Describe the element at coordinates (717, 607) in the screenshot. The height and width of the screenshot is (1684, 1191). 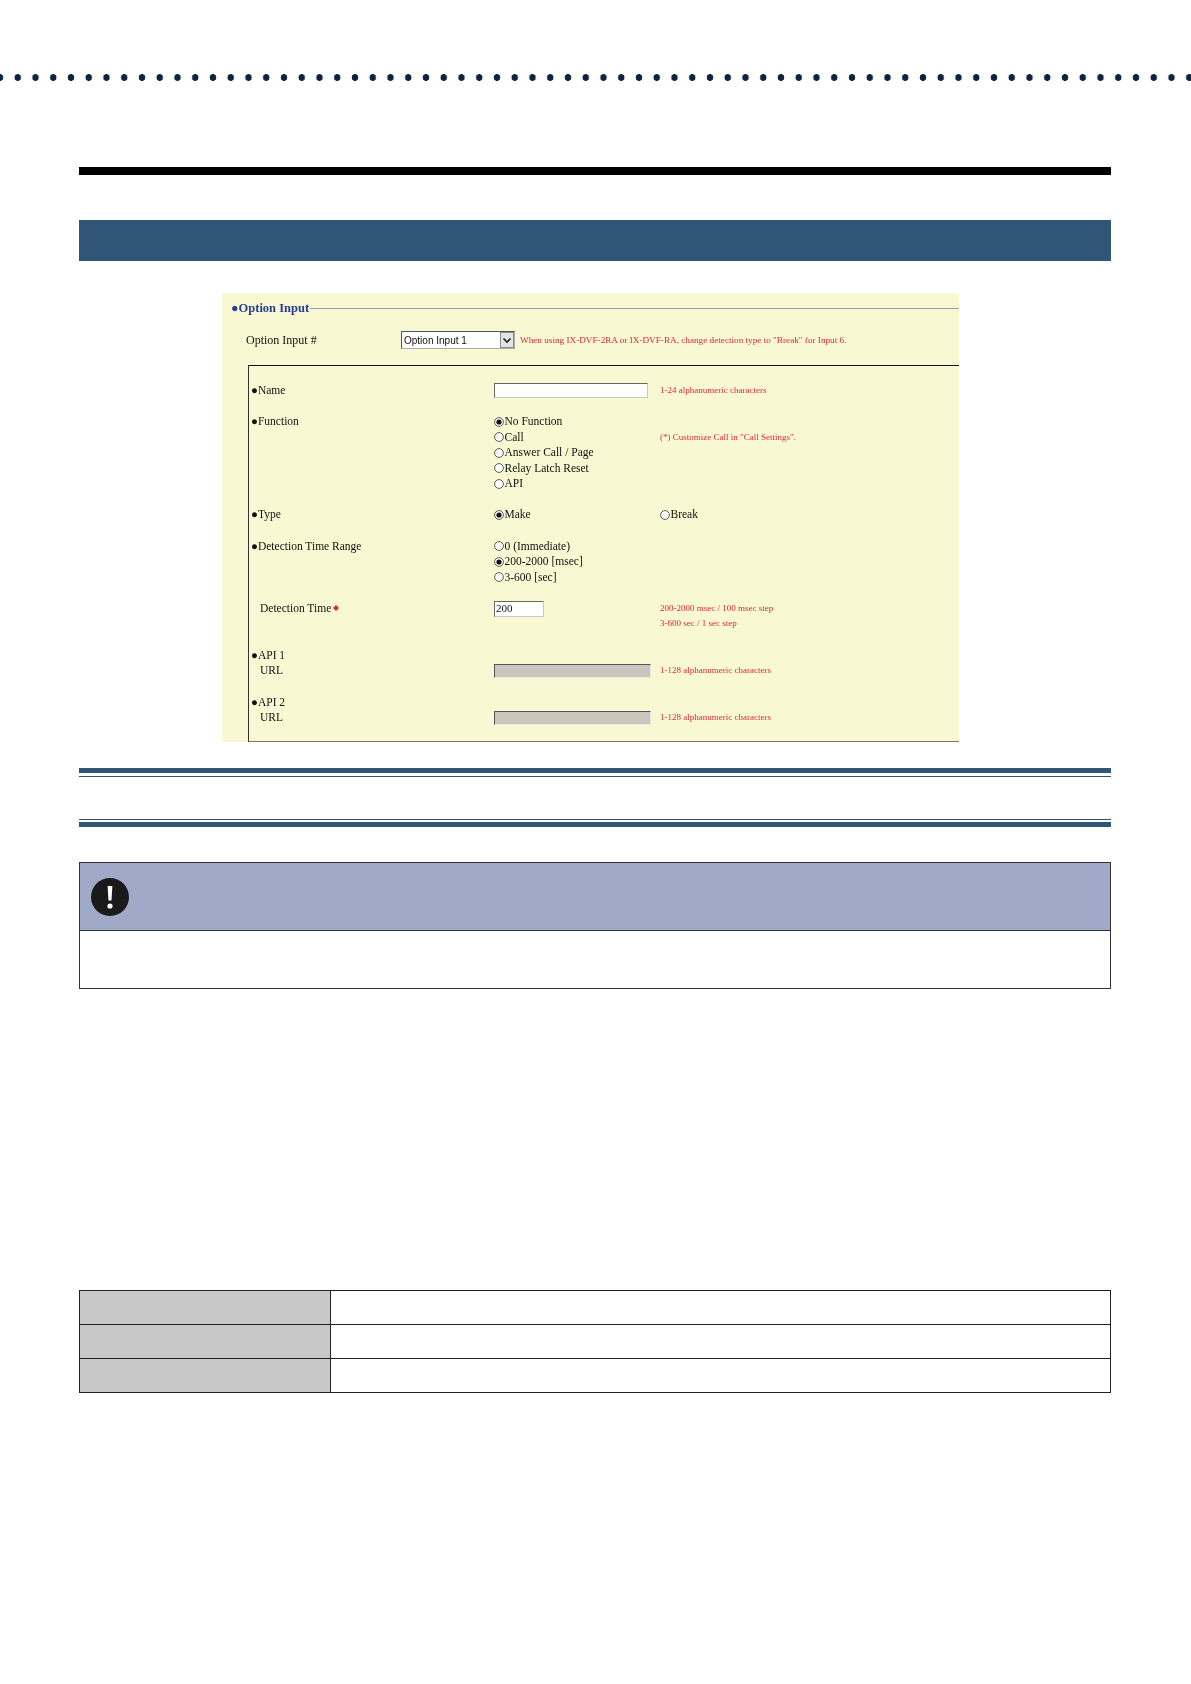
I see `hint-text: 200-2000 msec / 100 msec step` at that location.